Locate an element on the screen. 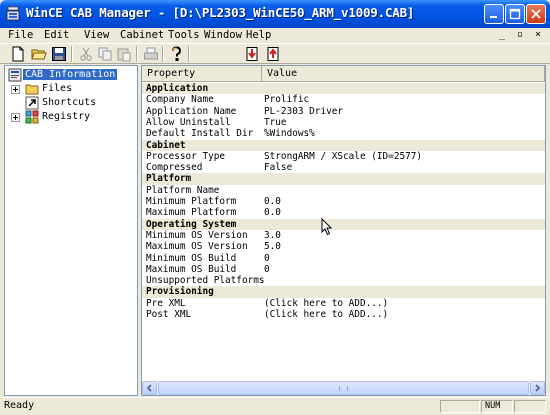 Image resolution: width=550 pixels, height=415 pixels. menu-edit: Edit is located at coordinates (56, 35).